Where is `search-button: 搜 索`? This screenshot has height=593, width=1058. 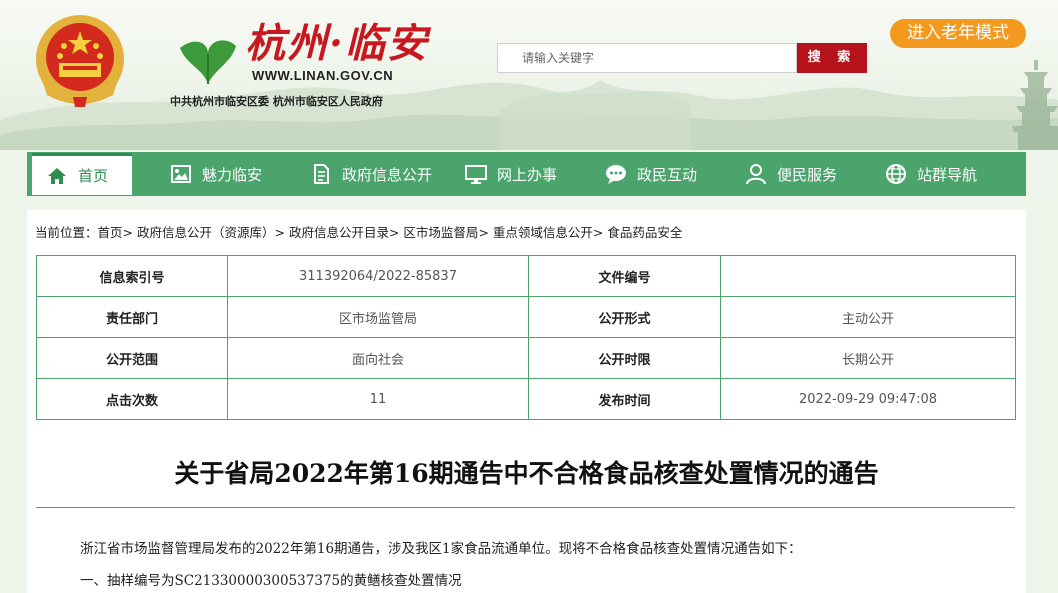
search-button: 搜 索 is located at coordinates (832, 58).